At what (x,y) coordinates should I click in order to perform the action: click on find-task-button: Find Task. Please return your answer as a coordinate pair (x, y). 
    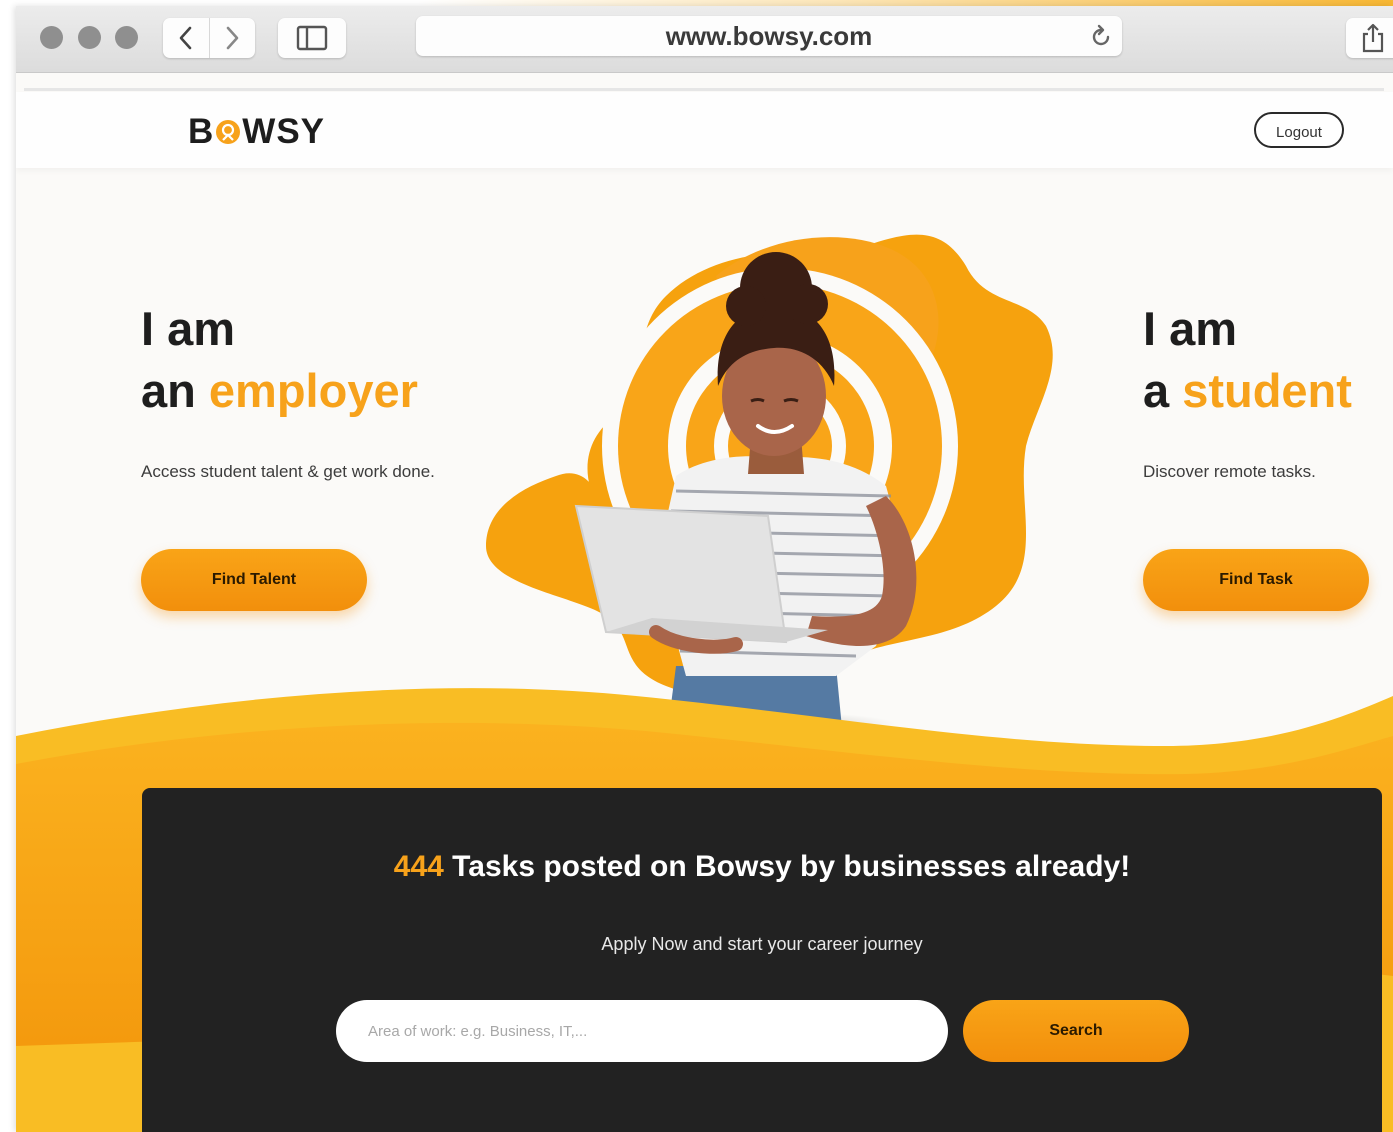
    Looking at the image, I should click on (1256, 580).